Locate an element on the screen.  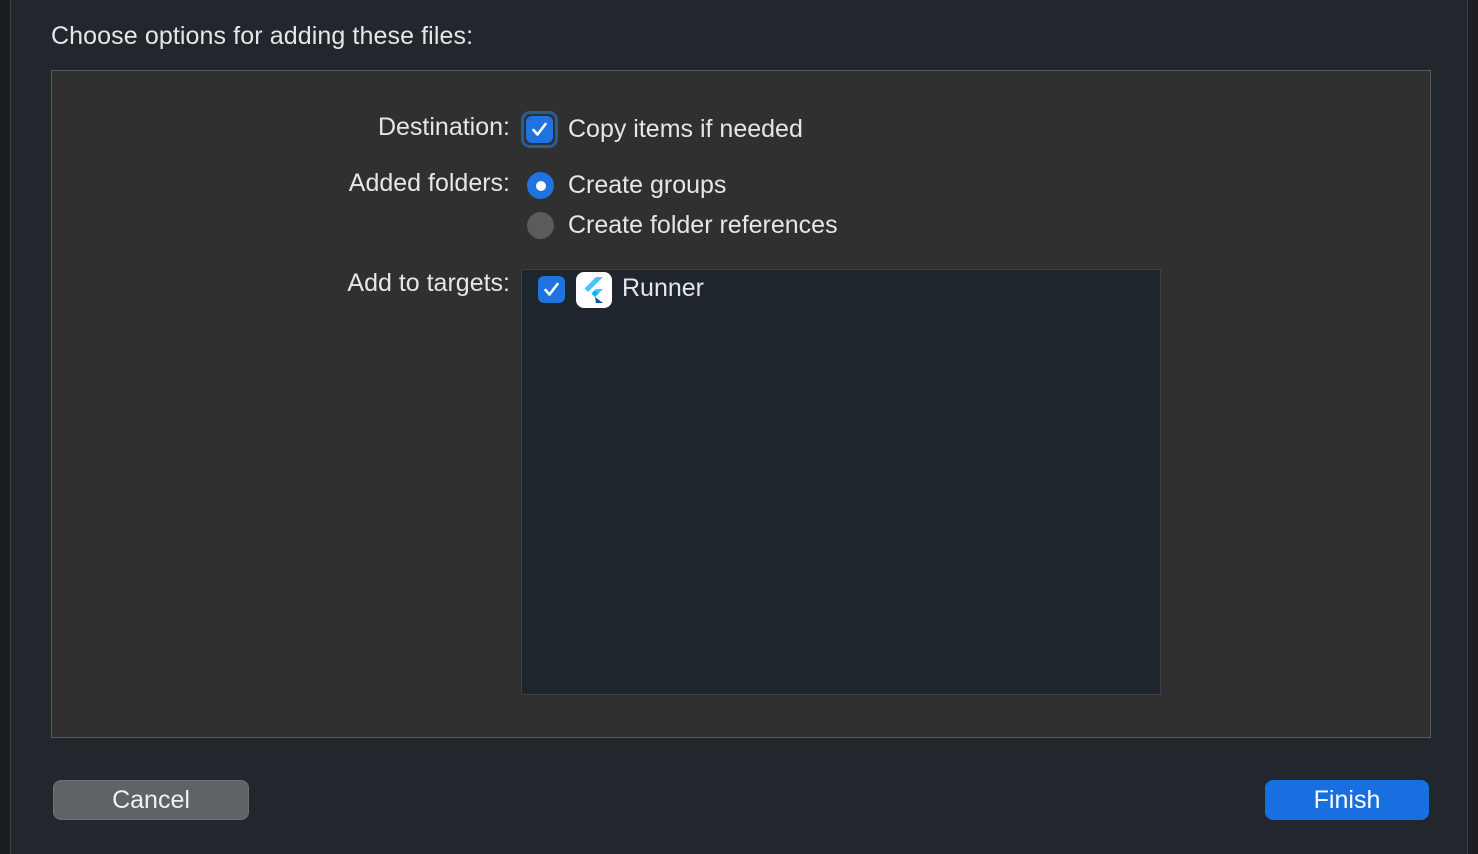
target-runner-checkbox is located at coordinates (551, 289).